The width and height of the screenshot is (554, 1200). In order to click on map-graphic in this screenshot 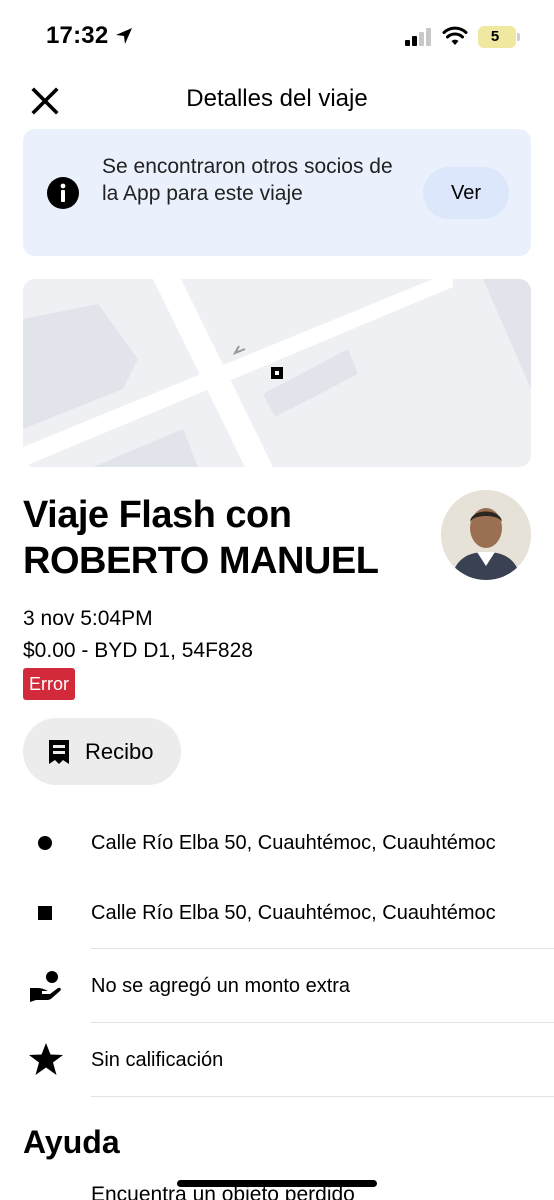, I will do `click(277, 373)`.